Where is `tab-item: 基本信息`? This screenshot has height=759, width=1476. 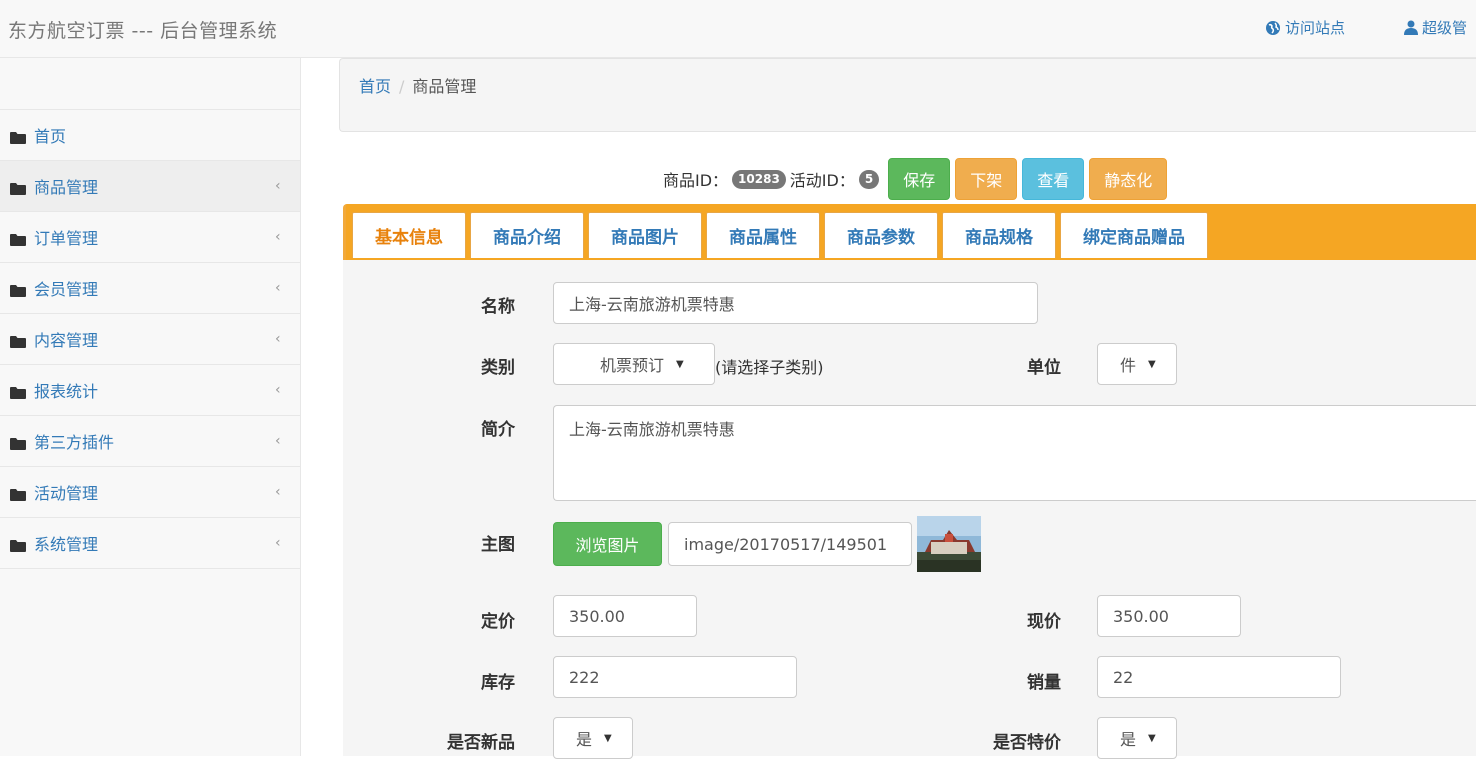 tab-item: 基本信息 is located at coordinates (409, 235).